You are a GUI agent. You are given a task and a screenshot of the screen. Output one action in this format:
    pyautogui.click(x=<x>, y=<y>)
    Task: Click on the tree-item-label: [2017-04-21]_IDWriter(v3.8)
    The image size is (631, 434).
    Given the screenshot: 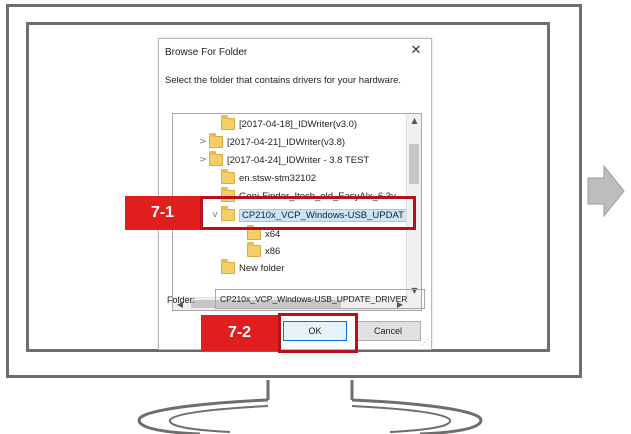 What is the action you would take?
    pyautogui.click(x=286, y=142)
    